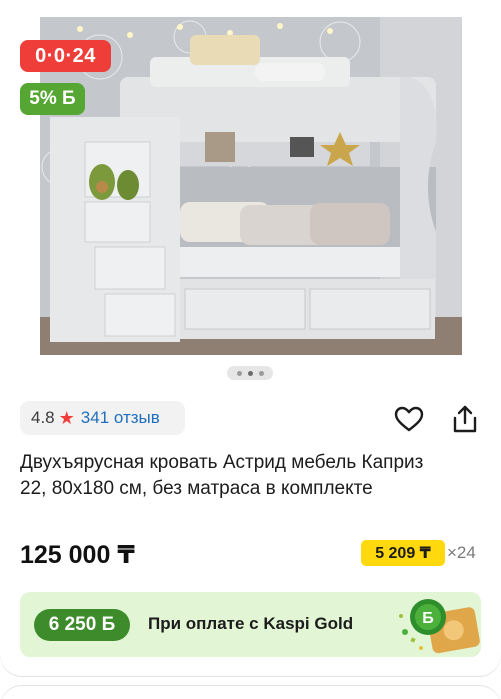  I want to click on next-card, so click(250, 692).